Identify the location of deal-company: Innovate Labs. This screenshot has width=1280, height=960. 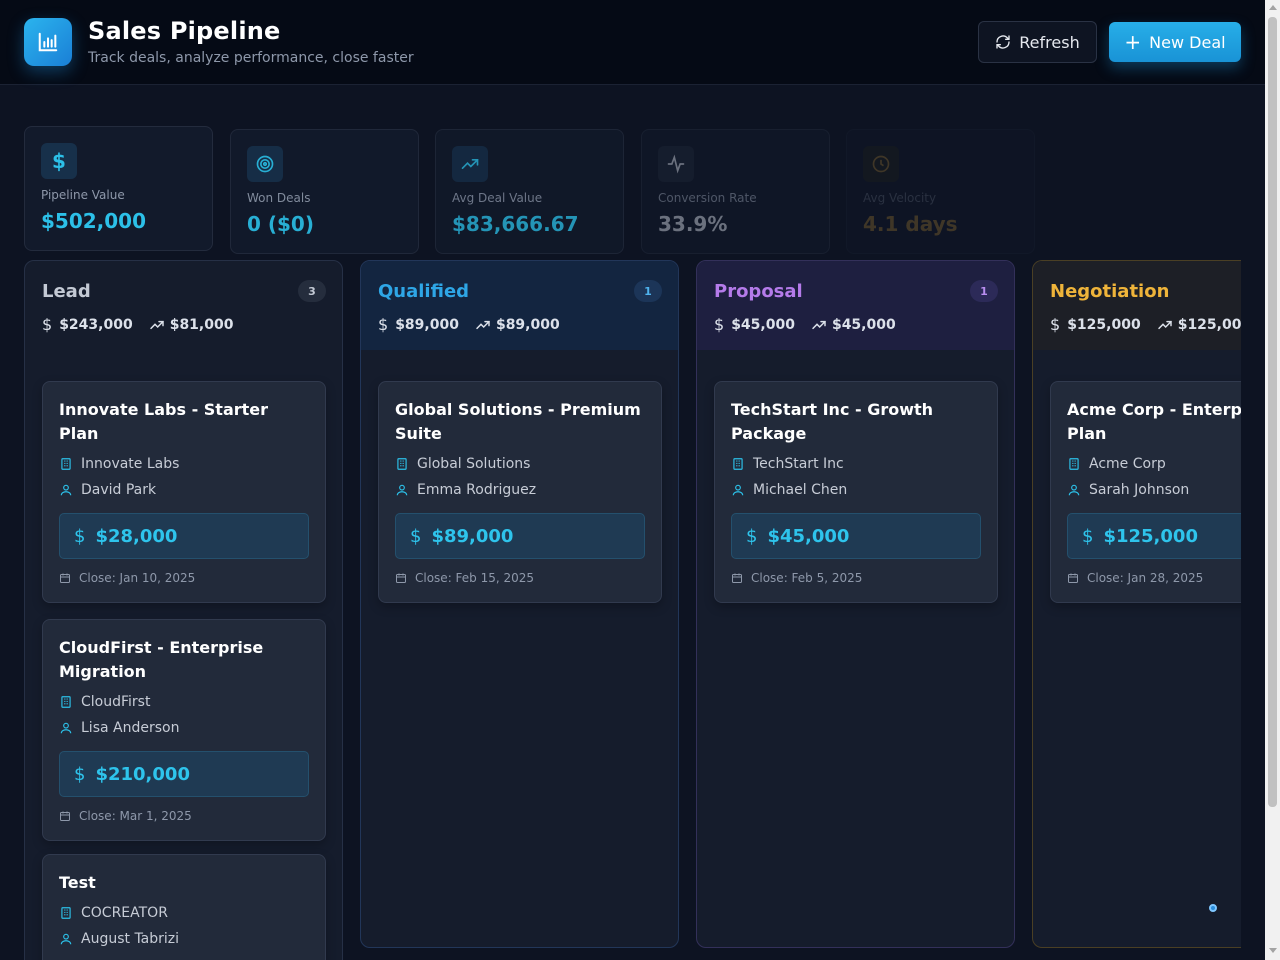
(119, 464).